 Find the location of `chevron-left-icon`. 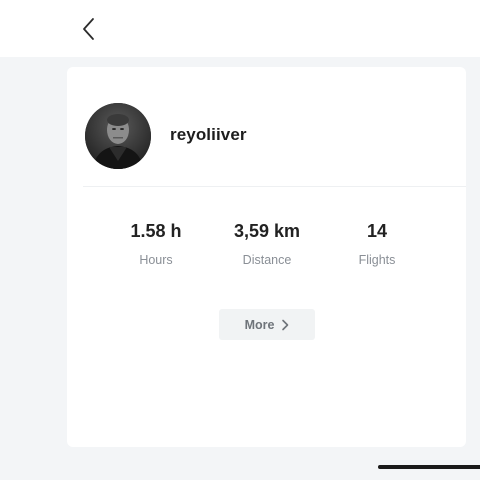

chevron-left-icon is located at coordinates (88, 29).